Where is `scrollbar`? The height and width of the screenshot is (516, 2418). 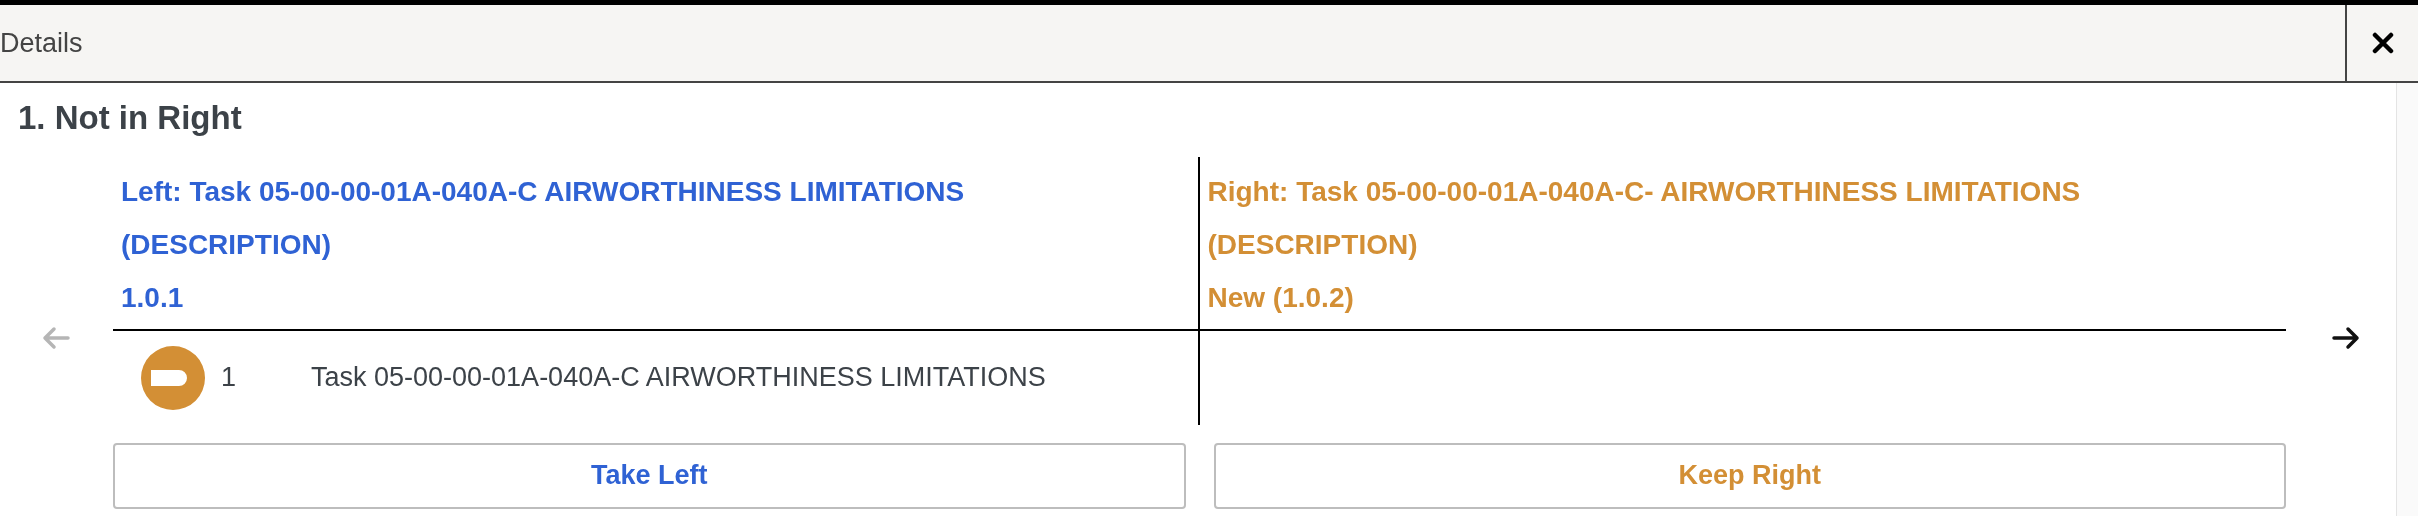
scrollbar is located at coordinates (2407, 299).